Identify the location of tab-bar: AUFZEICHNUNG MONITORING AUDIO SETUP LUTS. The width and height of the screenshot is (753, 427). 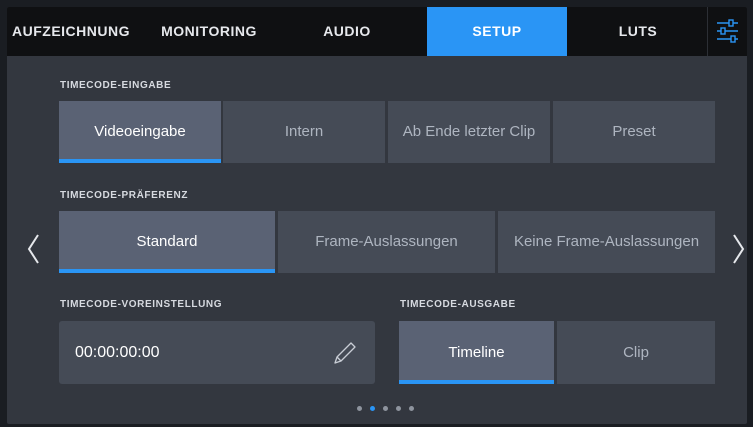
(377, 31).